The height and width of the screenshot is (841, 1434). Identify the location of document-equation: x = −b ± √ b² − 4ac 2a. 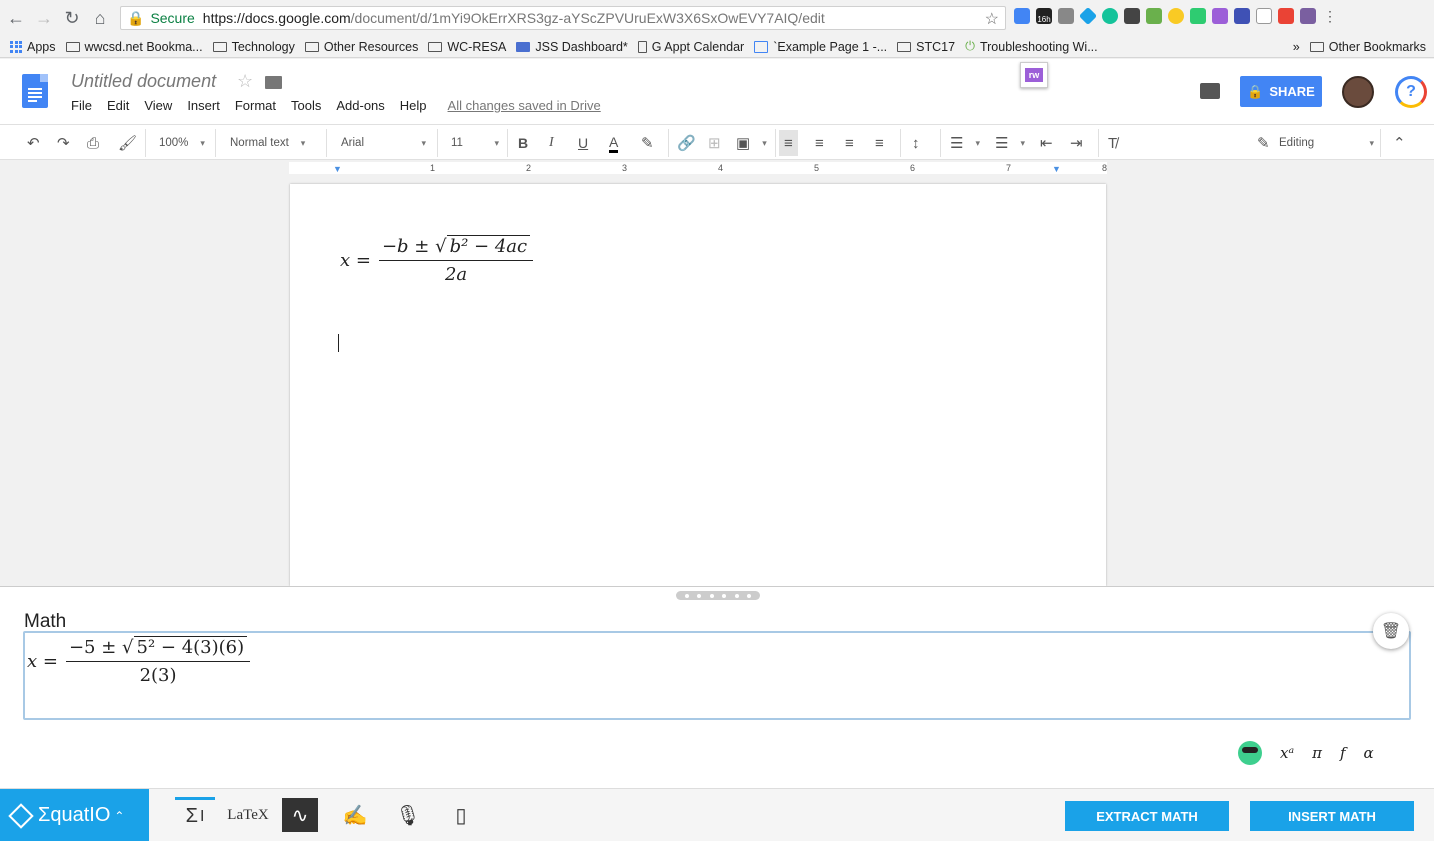
(437, 260).